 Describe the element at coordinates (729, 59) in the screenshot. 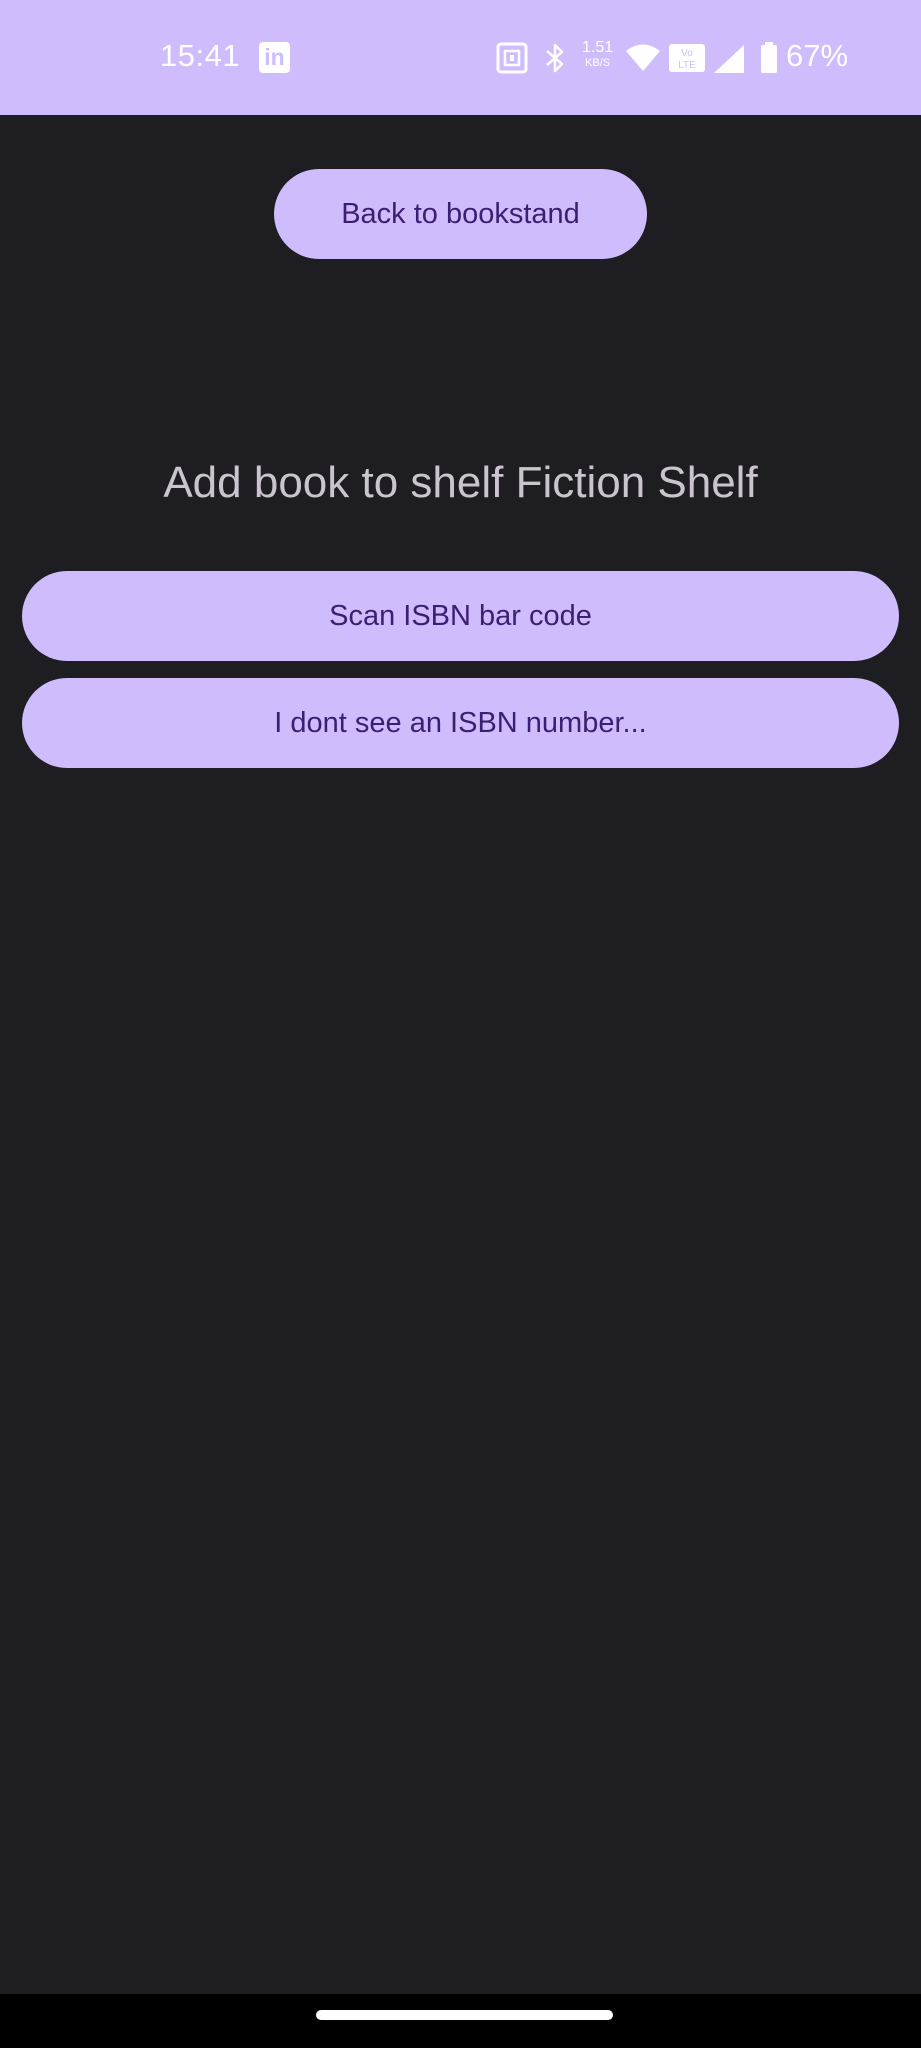

I see `cell-signal-icon` at that location.